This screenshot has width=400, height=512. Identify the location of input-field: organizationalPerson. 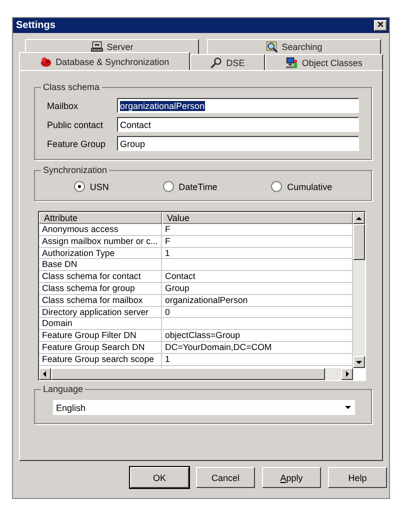
(238, 105).